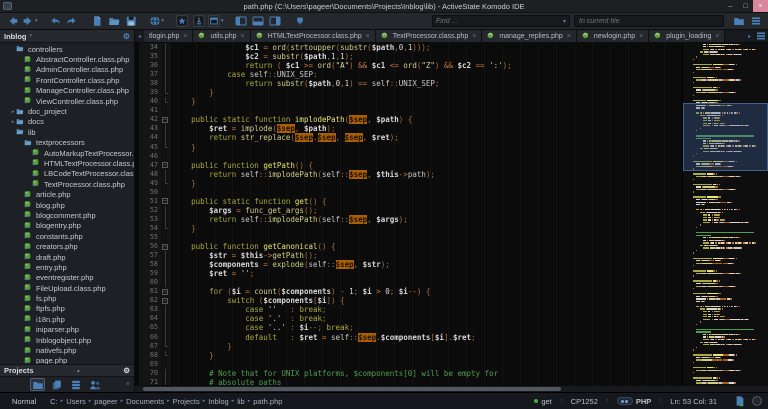 The width and height of the screenshot is (768, 409). I want to click on tree-item-textprocessors: textprocessors, so click(67, 143).